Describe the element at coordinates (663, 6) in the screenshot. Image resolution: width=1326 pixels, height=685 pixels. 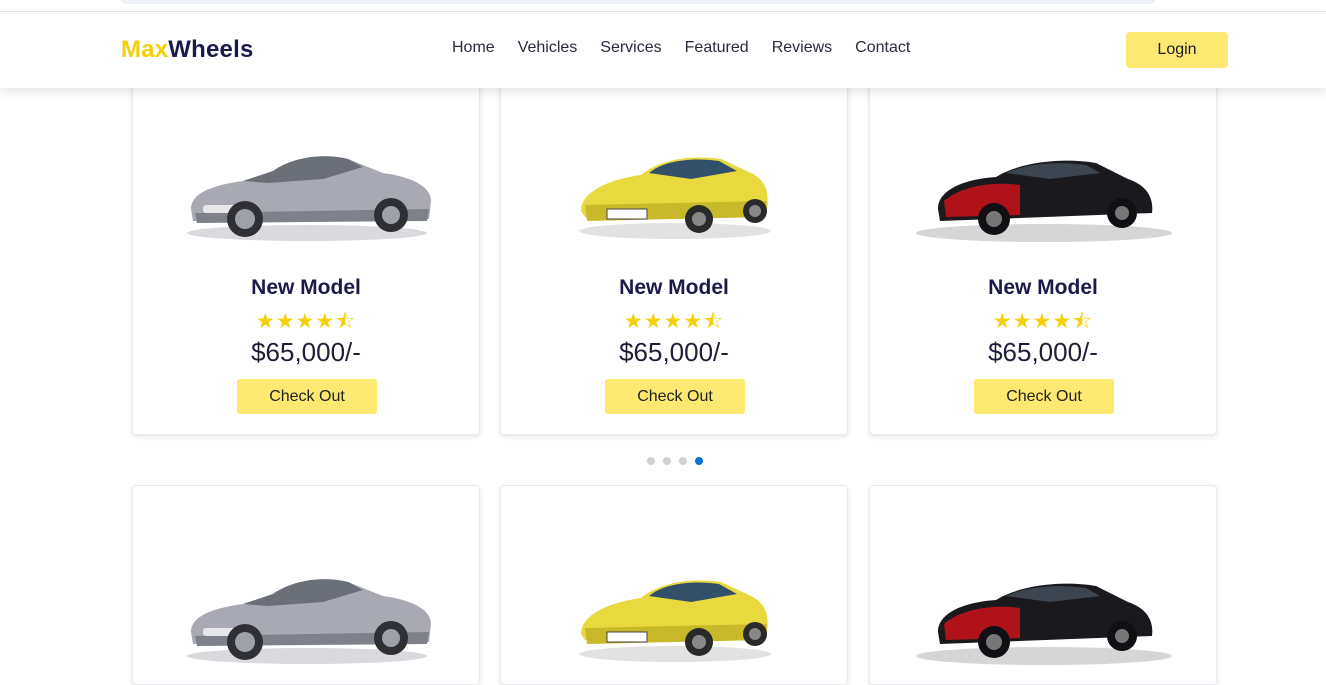
I see `top-strip` at that location.